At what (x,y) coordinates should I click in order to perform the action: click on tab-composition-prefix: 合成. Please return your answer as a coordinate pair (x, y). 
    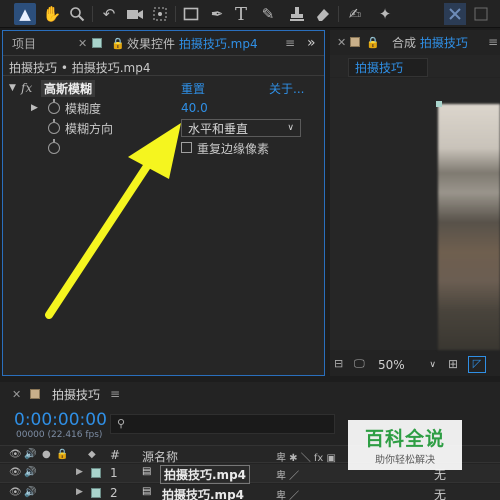
    Looking at the image, I should click on (404, 42).